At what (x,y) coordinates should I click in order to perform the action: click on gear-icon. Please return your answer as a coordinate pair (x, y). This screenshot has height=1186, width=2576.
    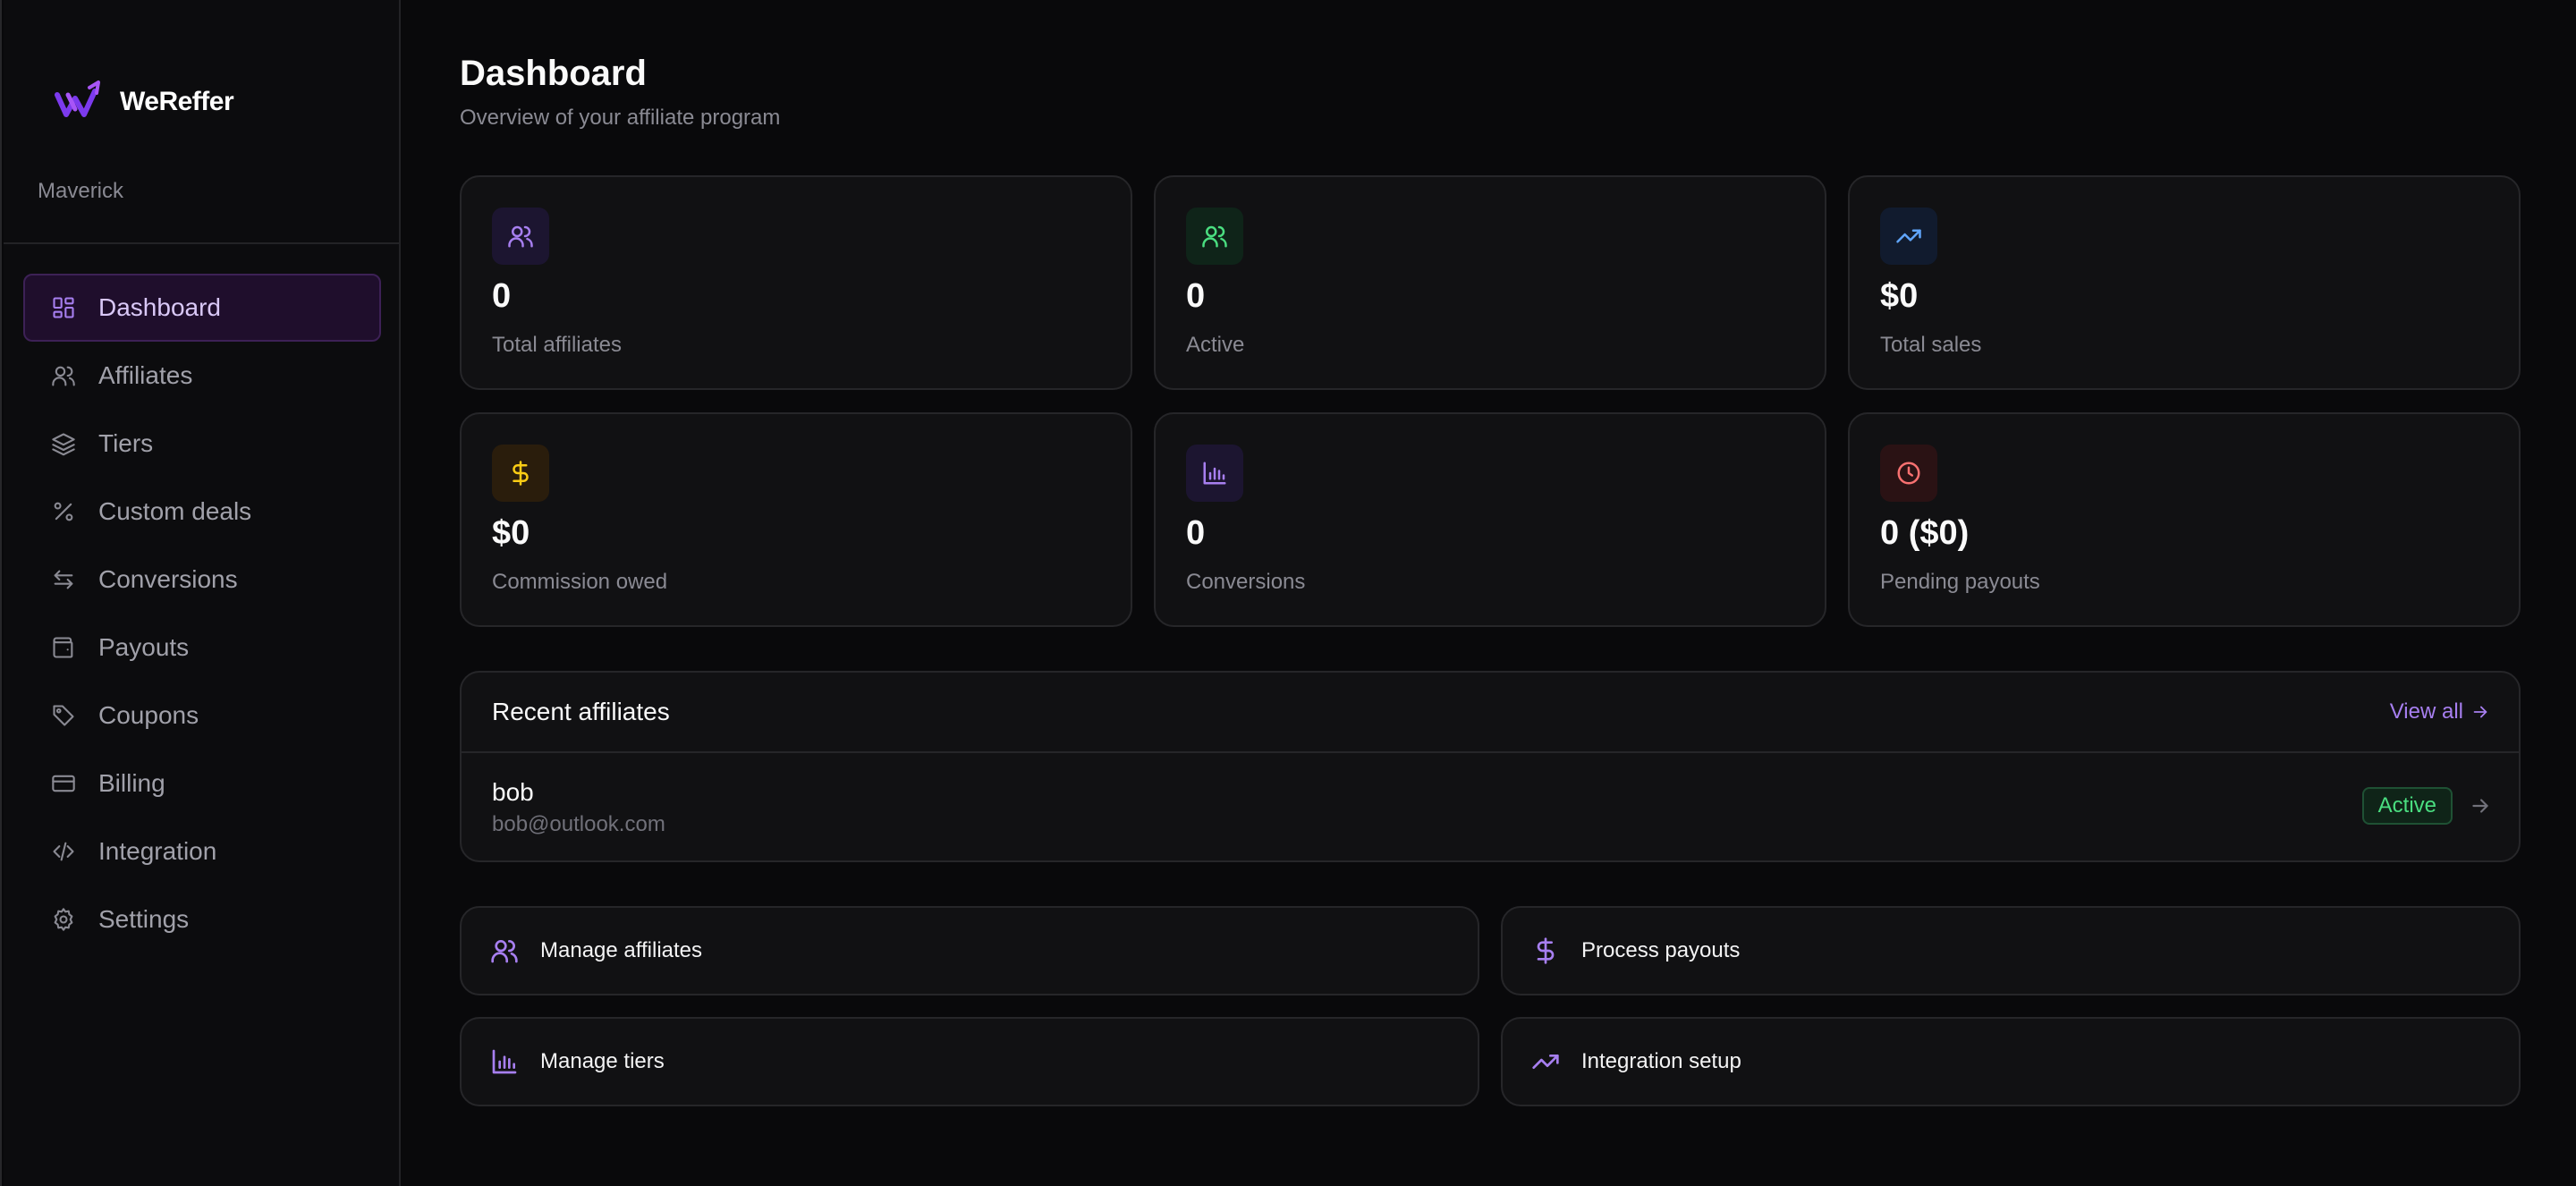
    Looking at the image, I should click on (63, 919).